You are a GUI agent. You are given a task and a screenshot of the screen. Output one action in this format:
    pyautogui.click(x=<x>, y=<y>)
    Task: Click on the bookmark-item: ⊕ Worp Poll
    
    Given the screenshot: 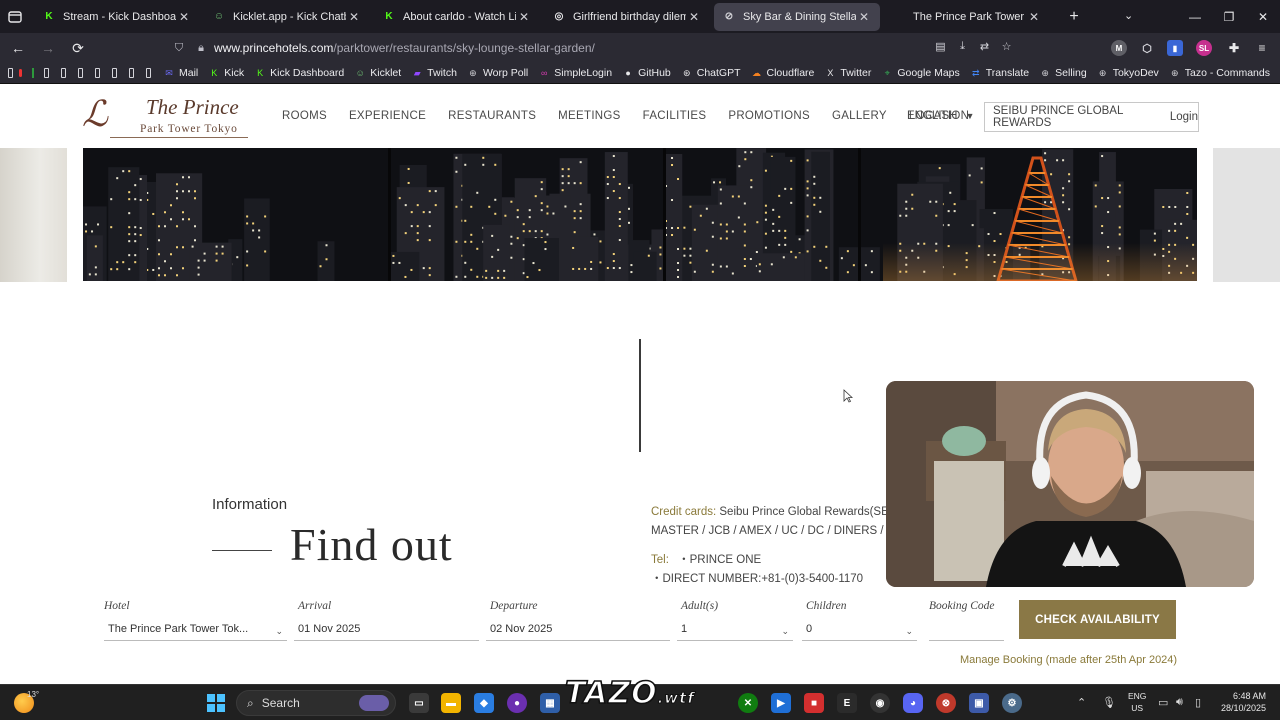 What is the action you would take?
    pyautogui.click(x=497, y=73)
    